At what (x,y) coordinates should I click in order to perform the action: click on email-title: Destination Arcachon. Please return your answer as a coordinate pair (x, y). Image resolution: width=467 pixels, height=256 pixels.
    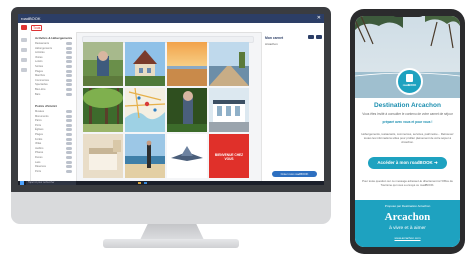
    Looking at the image, I should click on (407, 105).